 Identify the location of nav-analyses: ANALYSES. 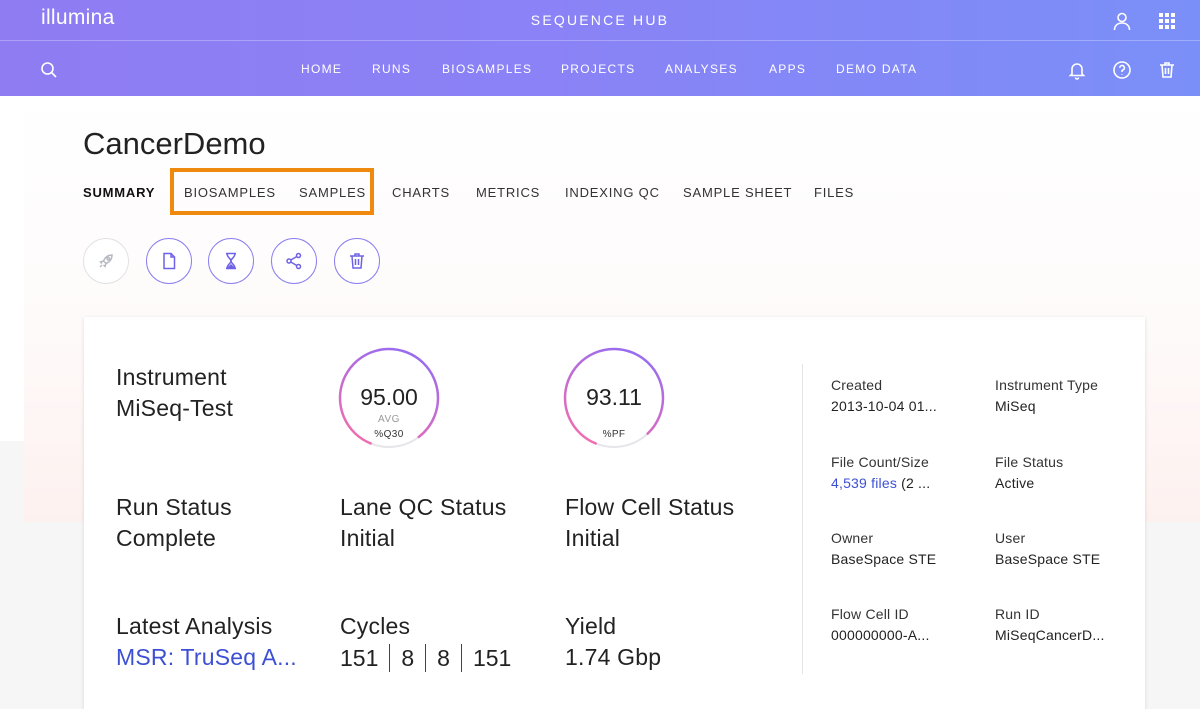
(701, 69).